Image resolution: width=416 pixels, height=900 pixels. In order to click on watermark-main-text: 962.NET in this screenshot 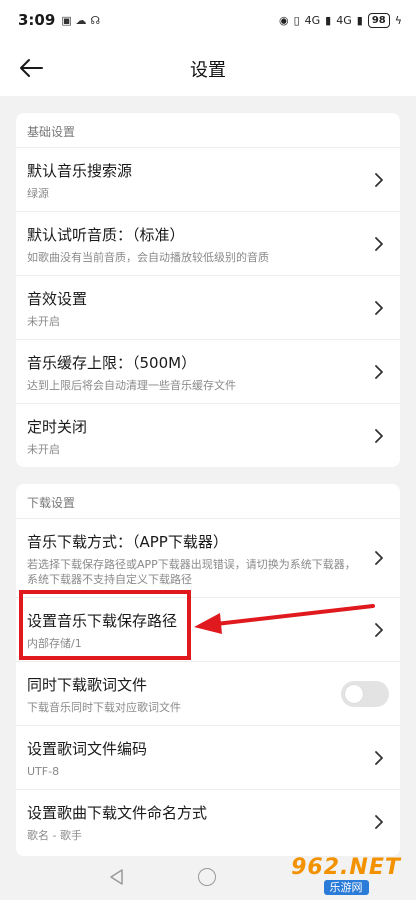, I will do `click(346, 867)`.